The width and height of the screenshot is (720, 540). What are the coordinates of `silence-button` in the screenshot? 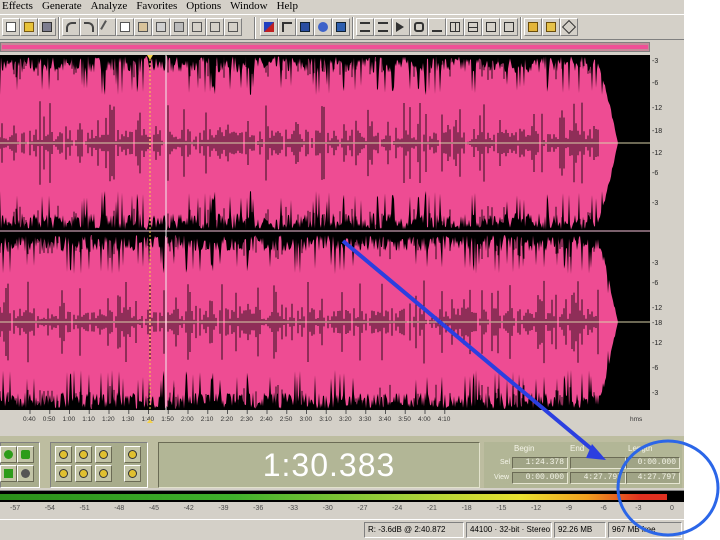 It's located at (215, 27).